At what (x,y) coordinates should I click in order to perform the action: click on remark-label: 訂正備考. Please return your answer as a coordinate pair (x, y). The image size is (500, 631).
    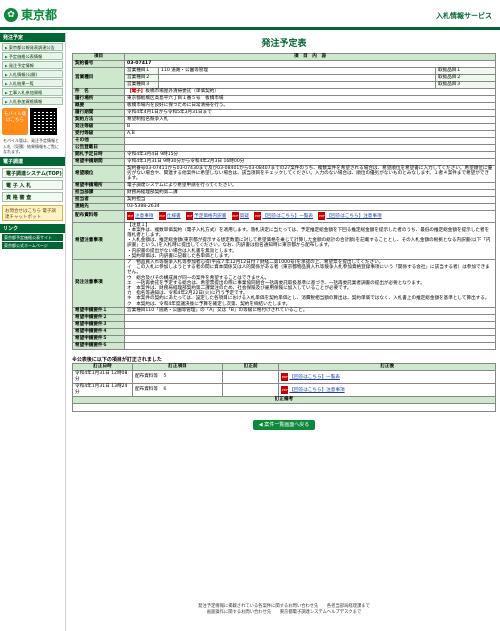
    Looking at the image, I should click on (284, 399).